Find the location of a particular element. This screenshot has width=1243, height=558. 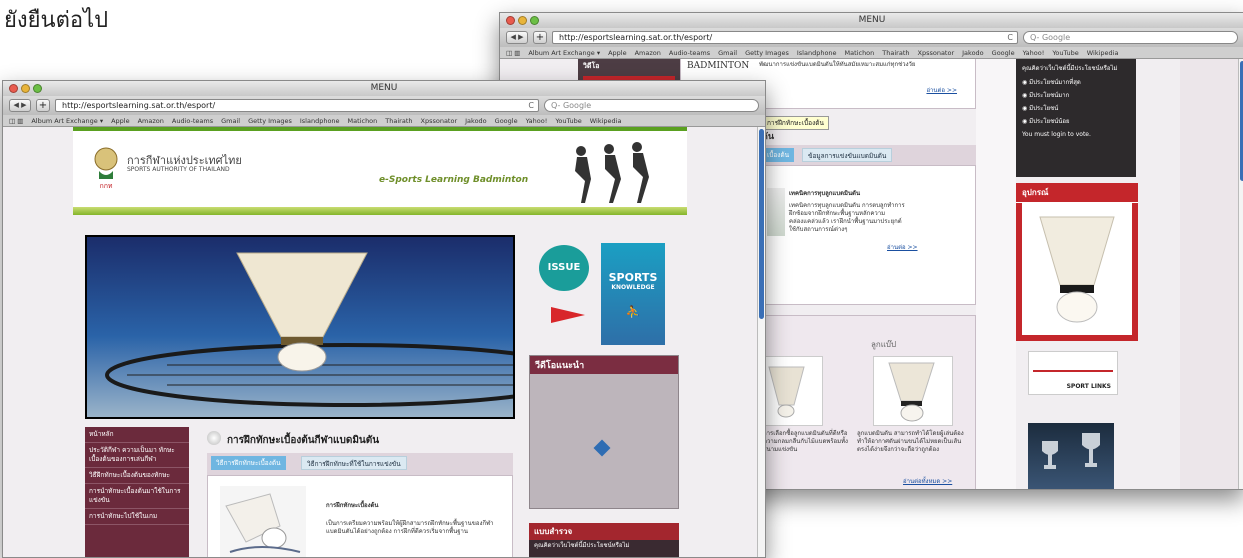

equipment-image is located at coordinates (1077, 269).